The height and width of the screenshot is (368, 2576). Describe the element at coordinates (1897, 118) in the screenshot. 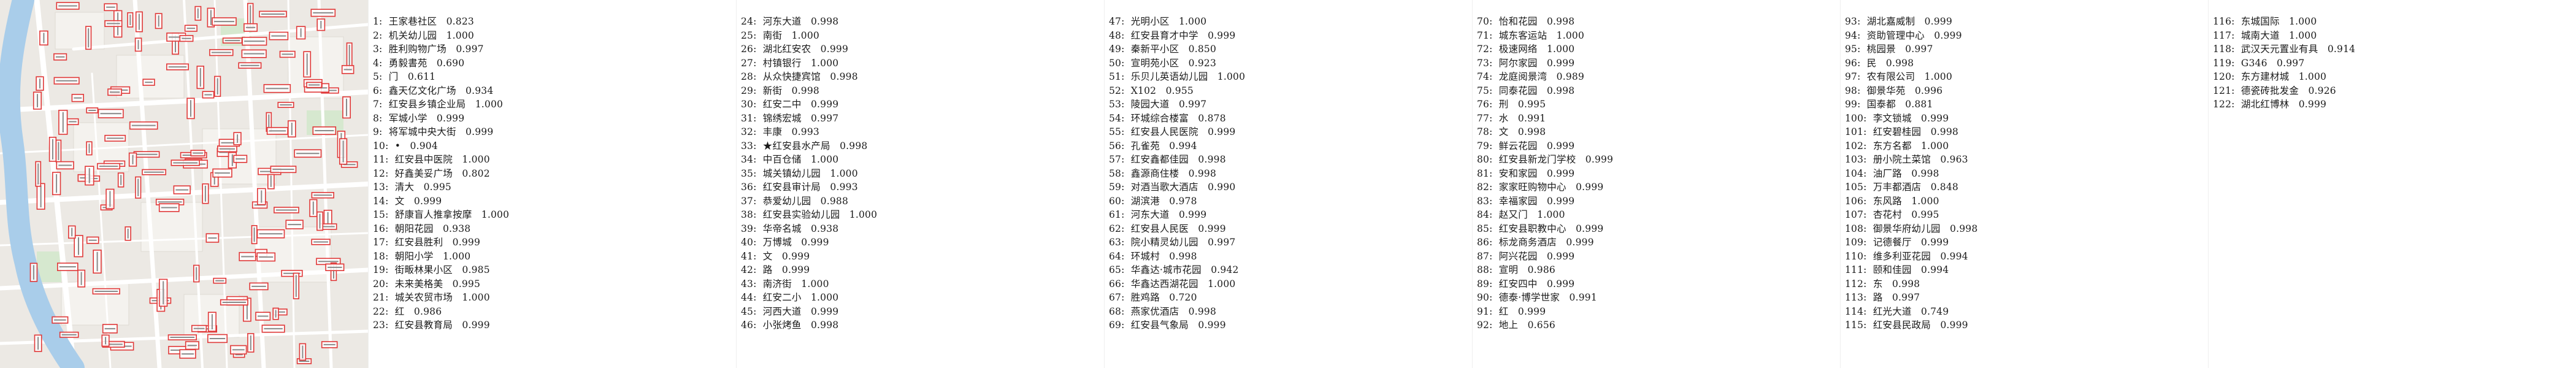

I see `result-row: 100: 李文锁城 0.999` at that location.